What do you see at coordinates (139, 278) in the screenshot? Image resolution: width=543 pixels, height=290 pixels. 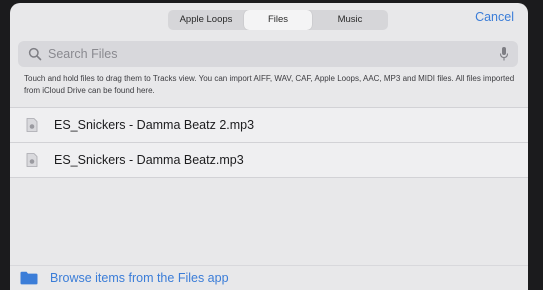 I see `browse-label: Browse items from the Files app` at bounding box center [139, 278].